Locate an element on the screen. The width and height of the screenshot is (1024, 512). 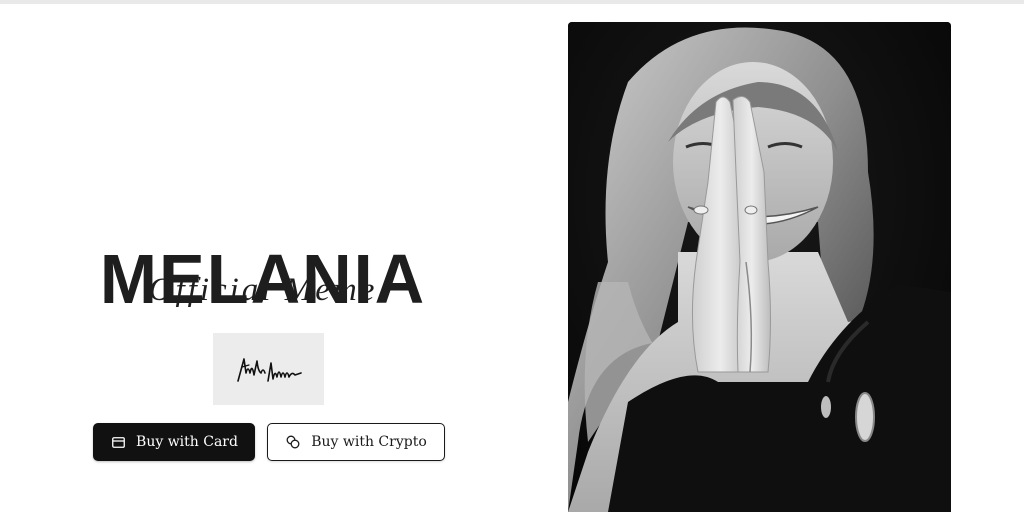
credit-card-icon is located at coordinates (118, 442).